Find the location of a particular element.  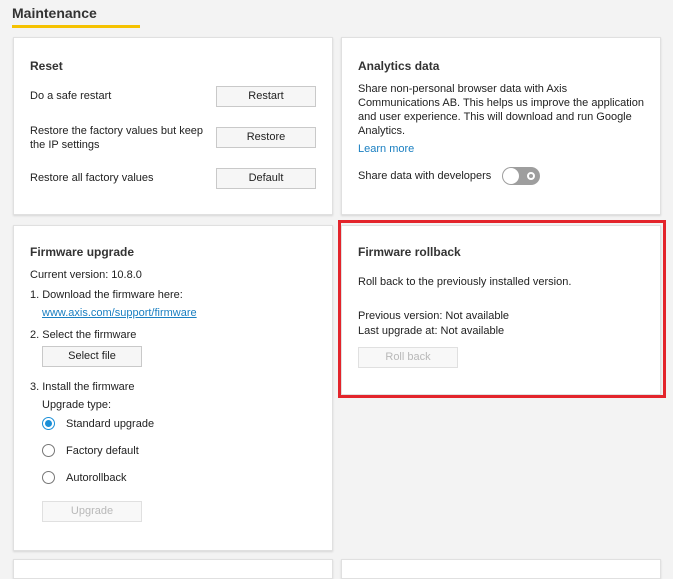

standard-upgrade-radio is located at coordinates (48, 423).